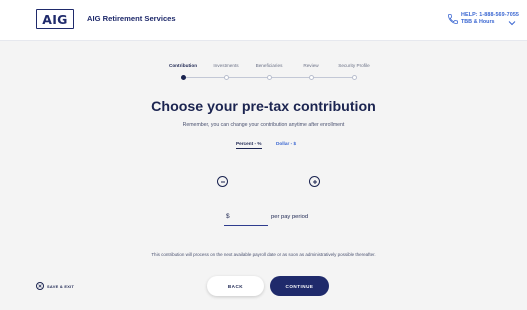  I want to click on step-dot-beneficiaries, so click(269, 77).